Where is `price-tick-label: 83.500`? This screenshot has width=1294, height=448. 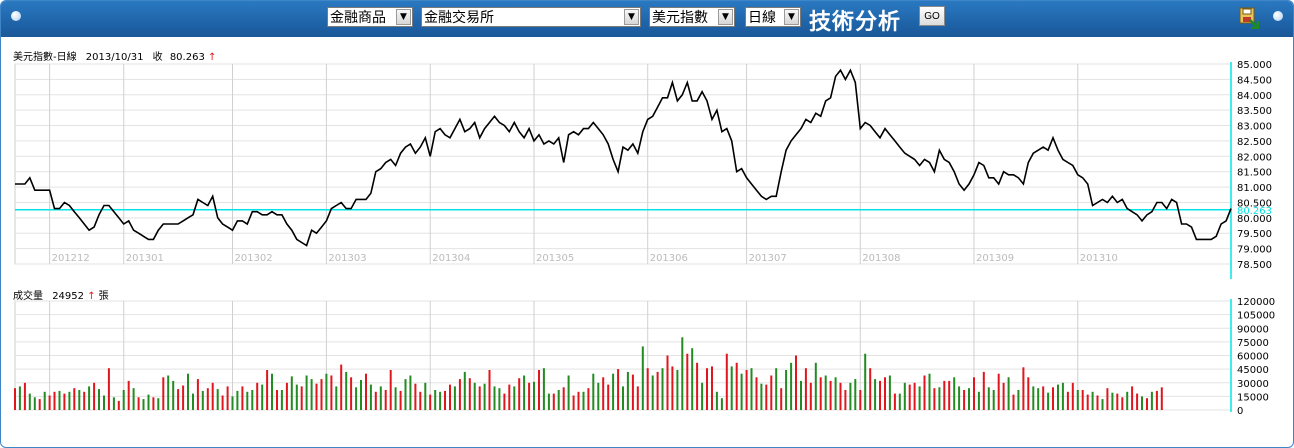
price-tick-label: 83.500 is located at coordinates (1254, 111).